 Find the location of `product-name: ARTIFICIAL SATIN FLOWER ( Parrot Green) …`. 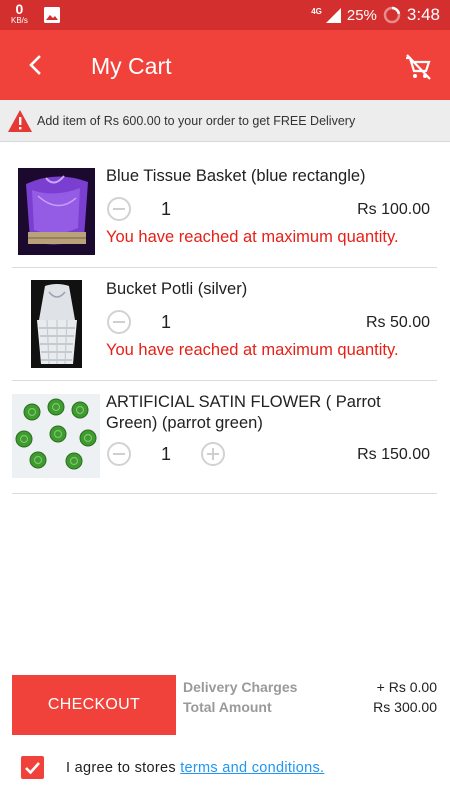

product-name: ARTIFICIAL SATIN FLOWER ( Parrot Green) … is located at coordinates (243, 412).